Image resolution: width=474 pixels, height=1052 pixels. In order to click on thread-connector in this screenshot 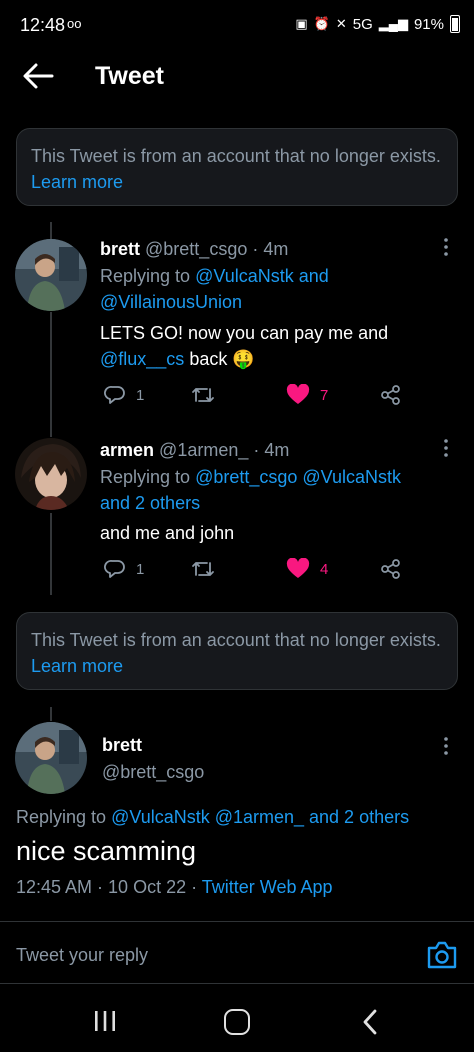, I will do `click(51, 714)`.